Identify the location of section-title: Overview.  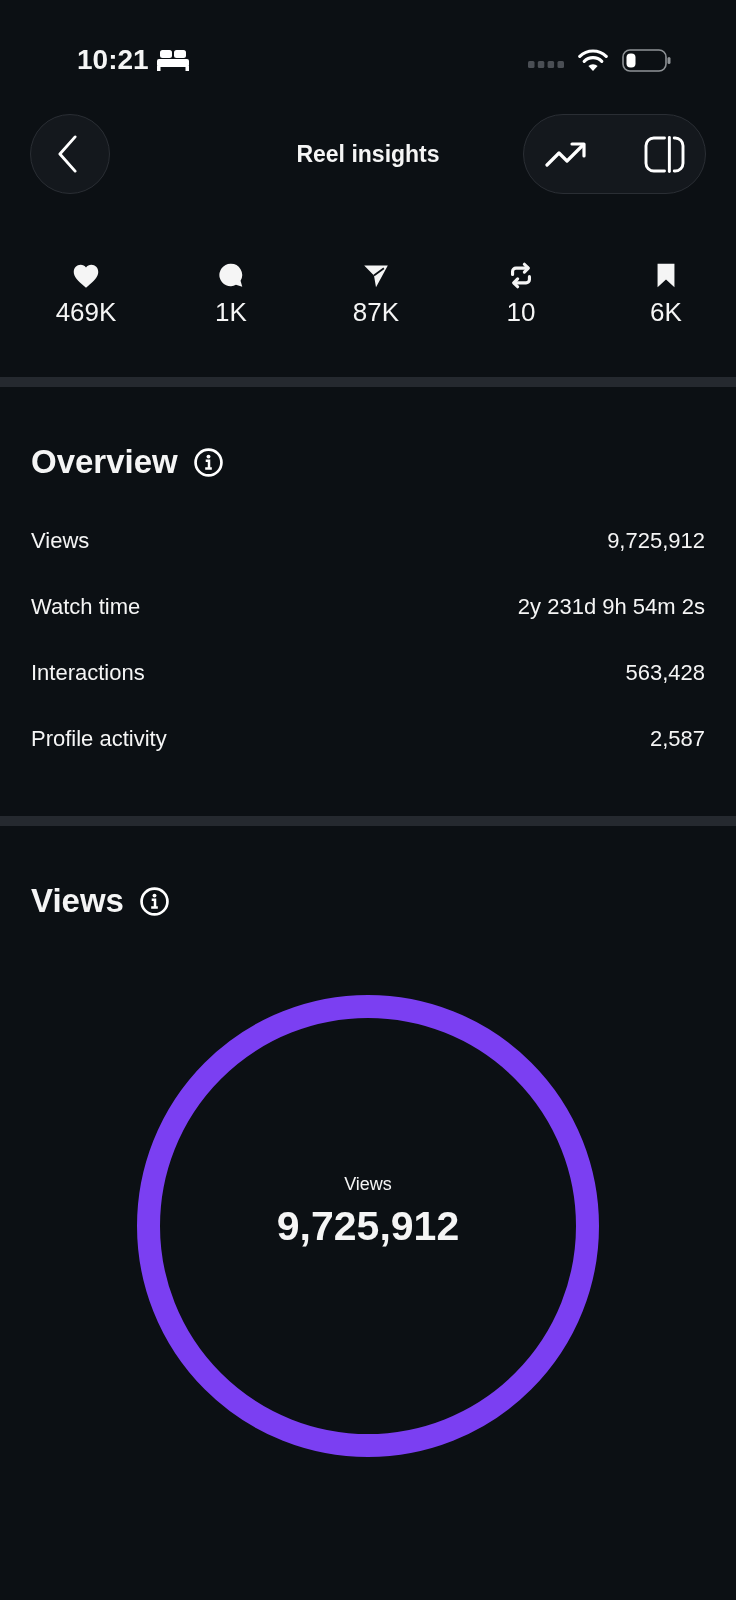
(104, 462).